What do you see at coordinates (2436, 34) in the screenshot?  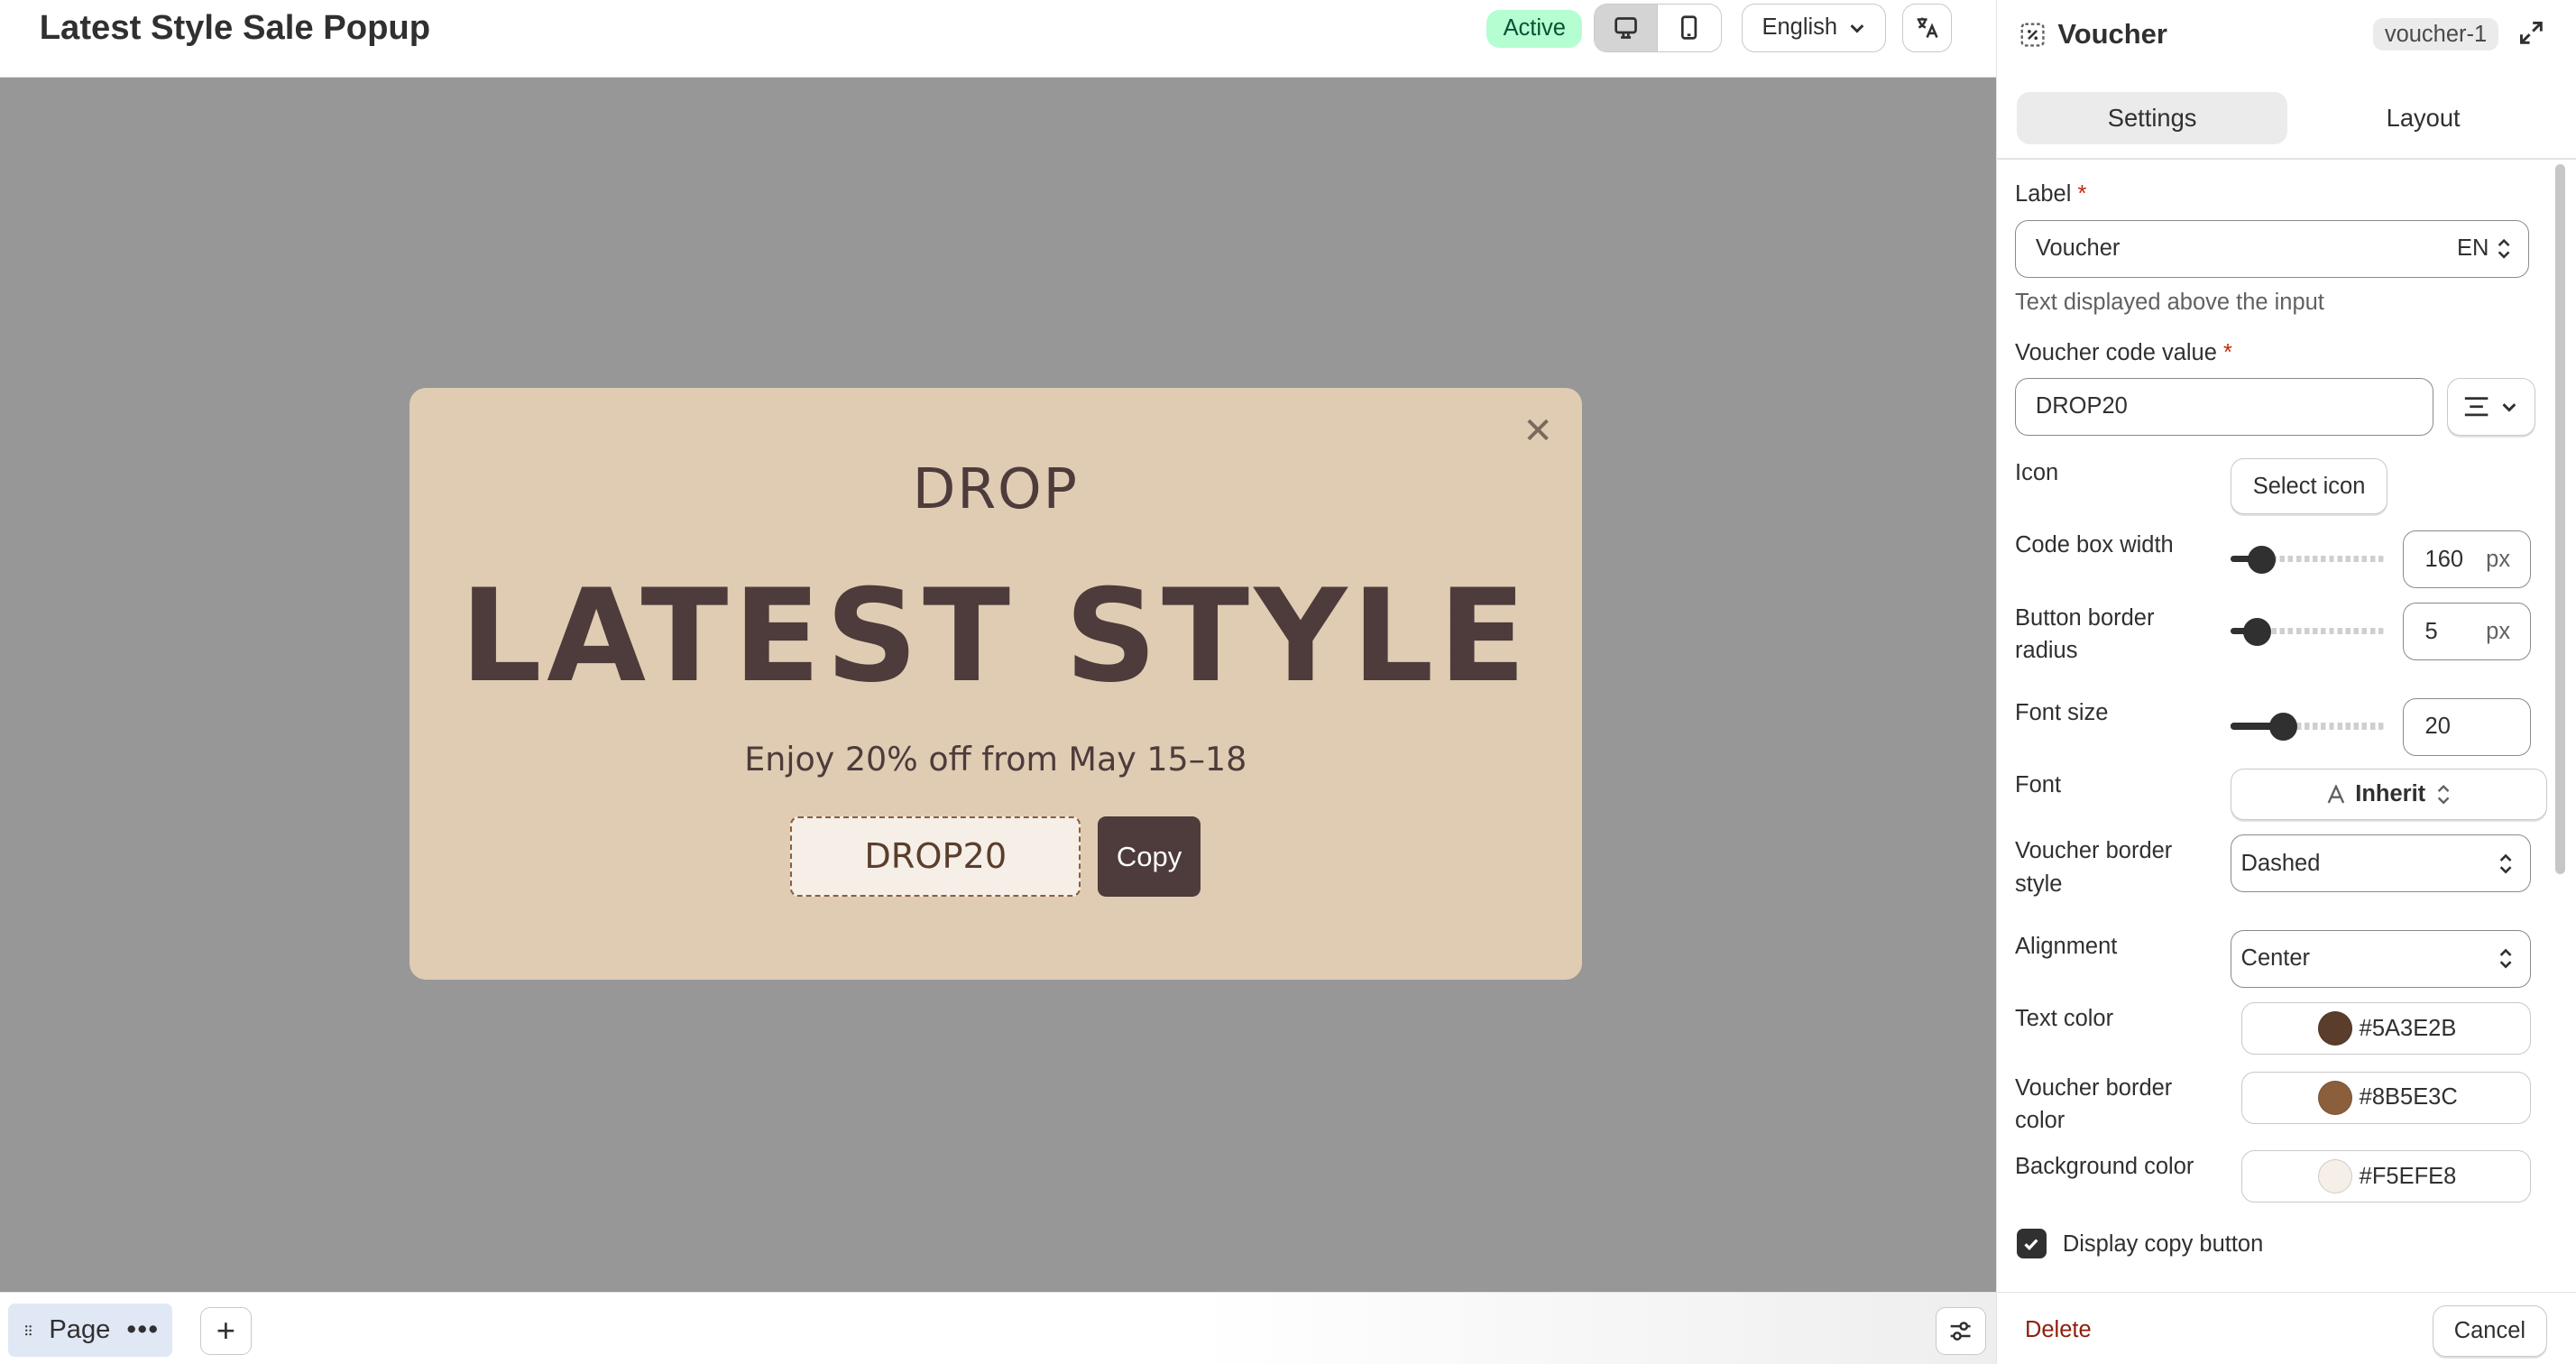 I see `element-id-badge: voucher-1` at bounding box center [2436, 34].